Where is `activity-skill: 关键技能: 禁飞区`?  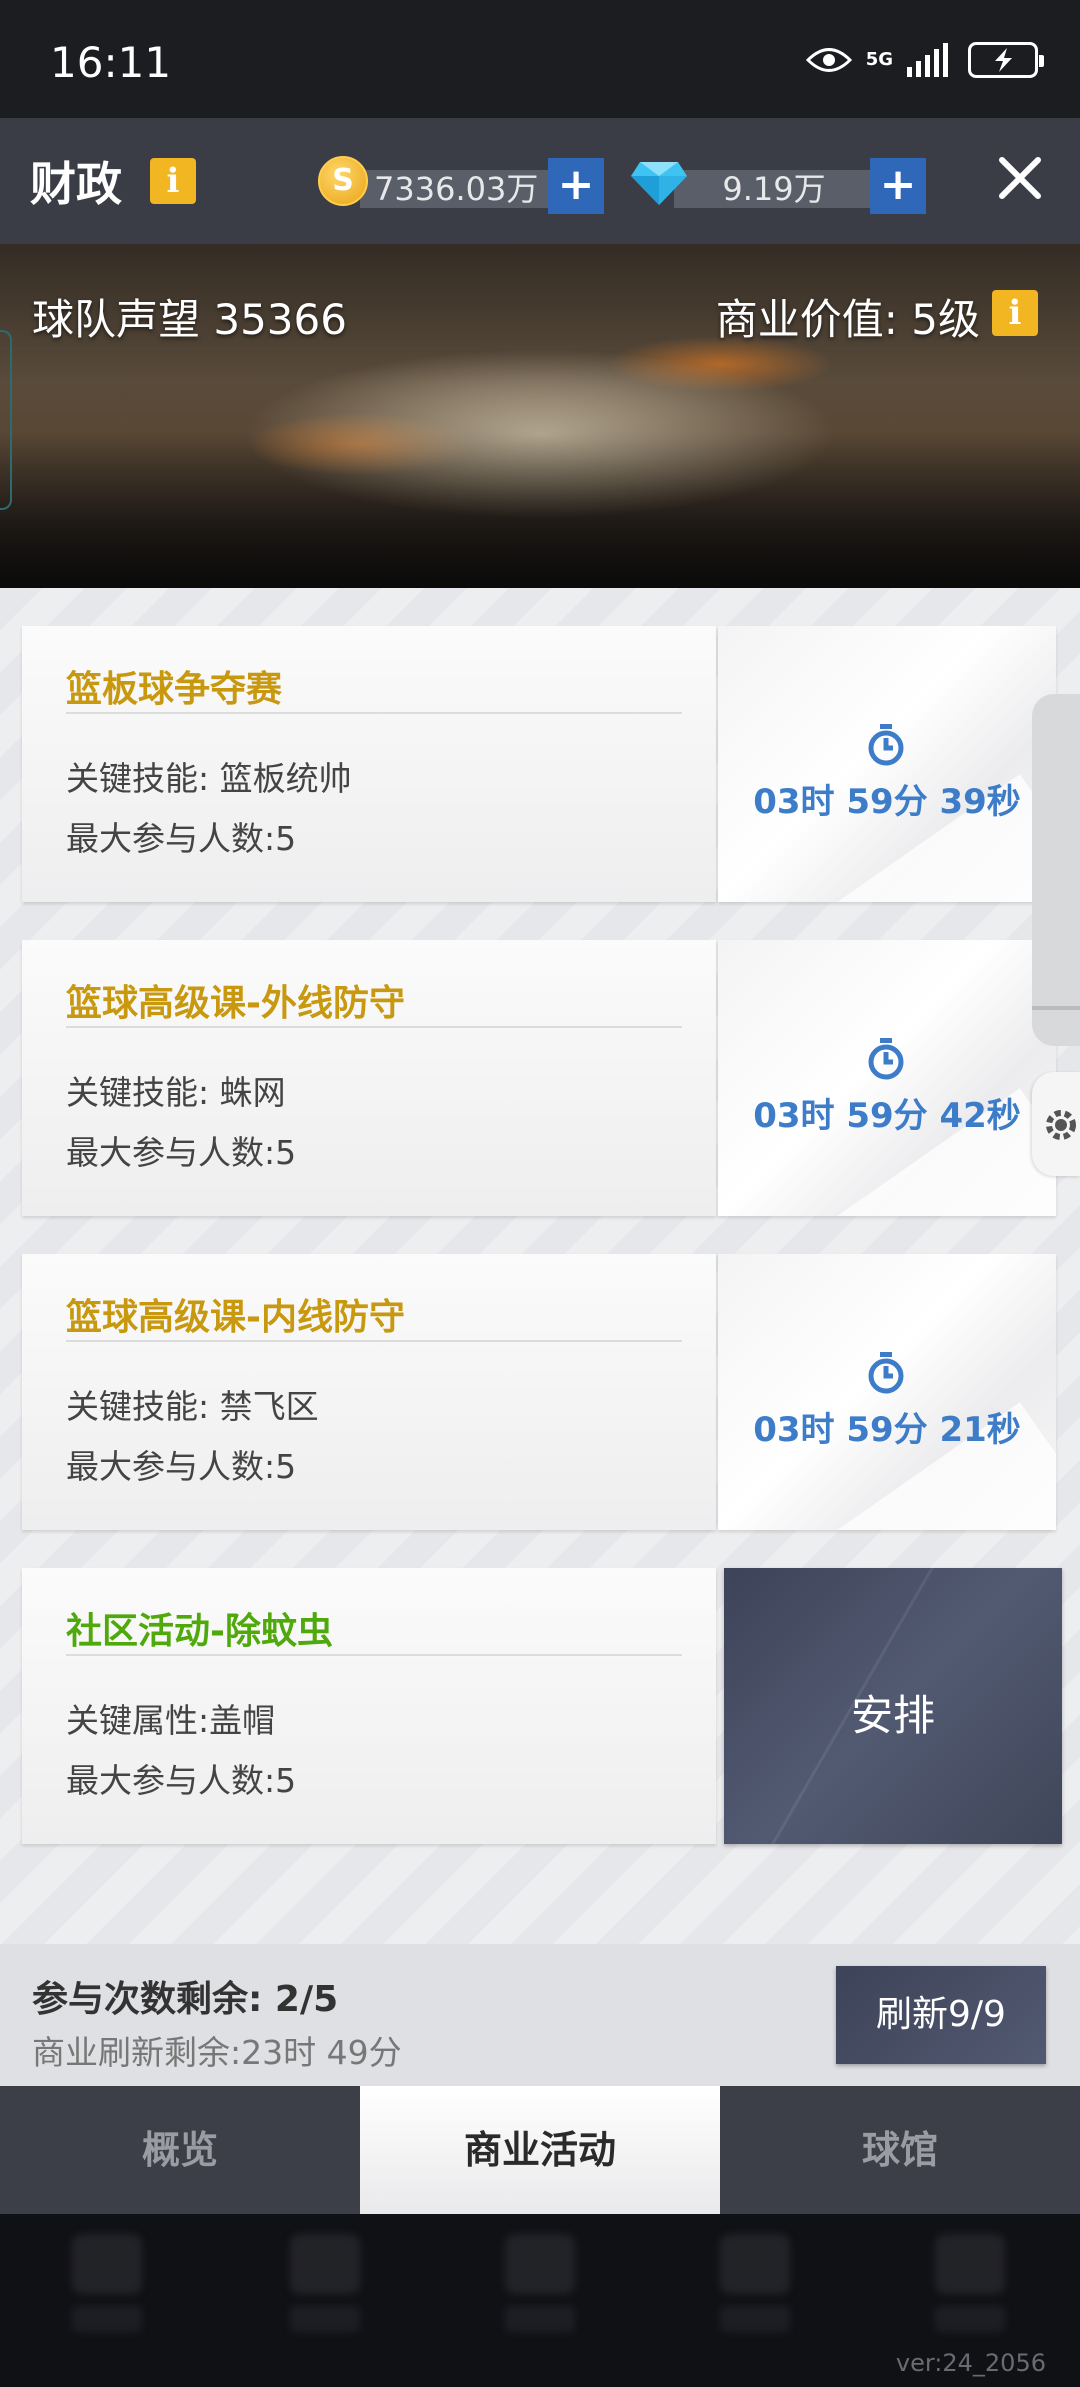
activity-skill: 关键技能: 禁飞区 is located at coordinates (192, 1406).